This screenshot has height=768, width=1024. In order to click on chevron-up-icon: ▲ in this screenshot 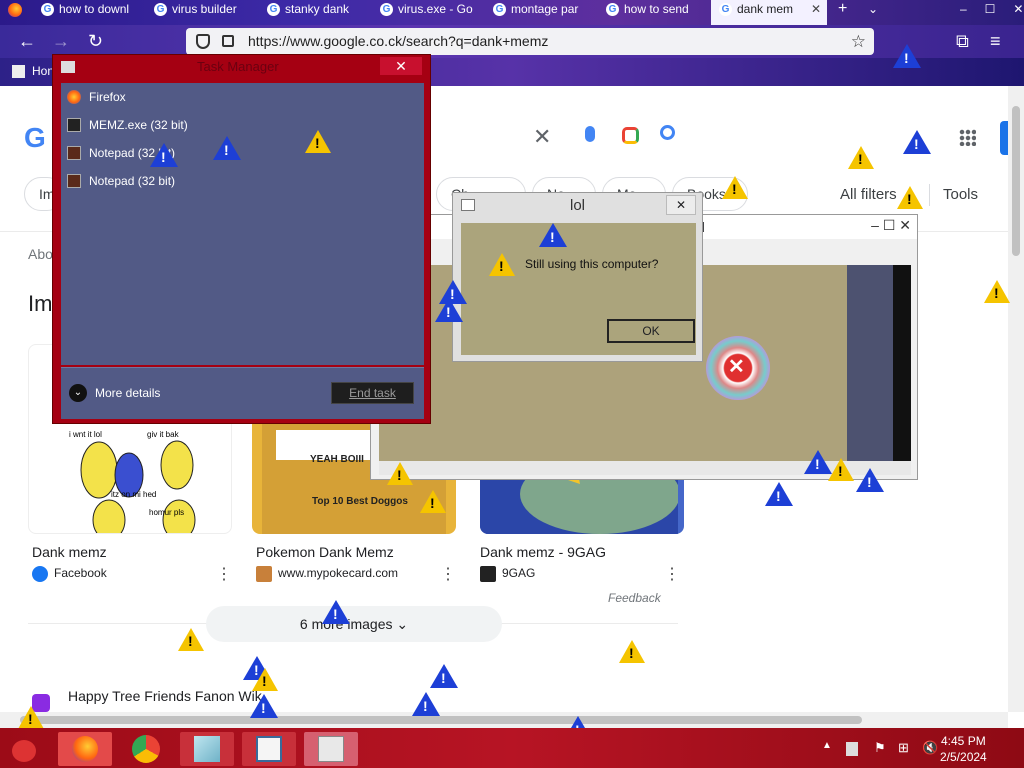, I will do `click(827, 745)`.